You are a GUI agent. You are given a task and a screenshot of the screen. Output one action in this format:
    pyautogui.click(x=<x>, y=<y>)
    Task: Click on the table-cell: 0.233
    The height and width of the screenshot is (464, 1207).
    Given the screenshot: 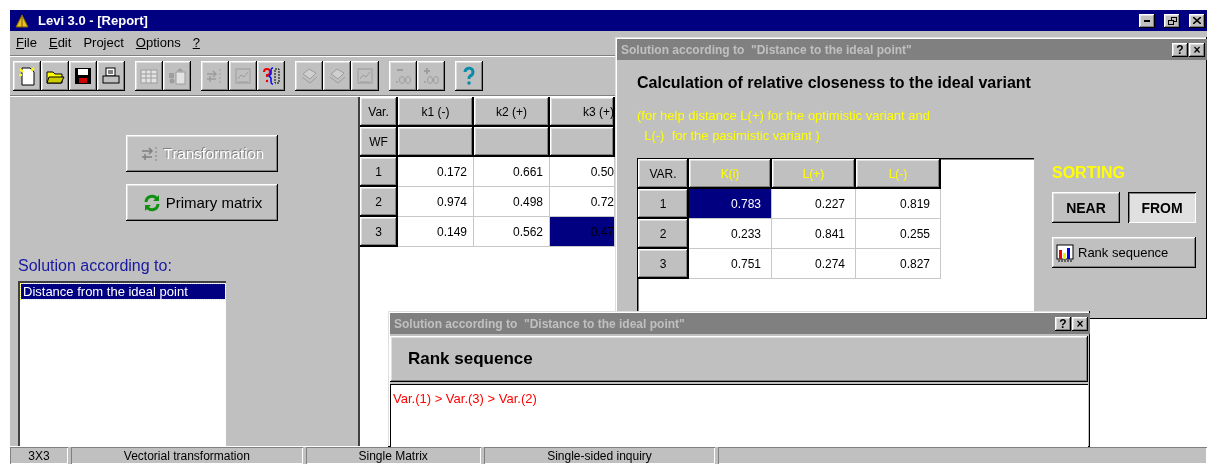 What is the action you would take?
    pyautogui.click(x=730, y=234)
    